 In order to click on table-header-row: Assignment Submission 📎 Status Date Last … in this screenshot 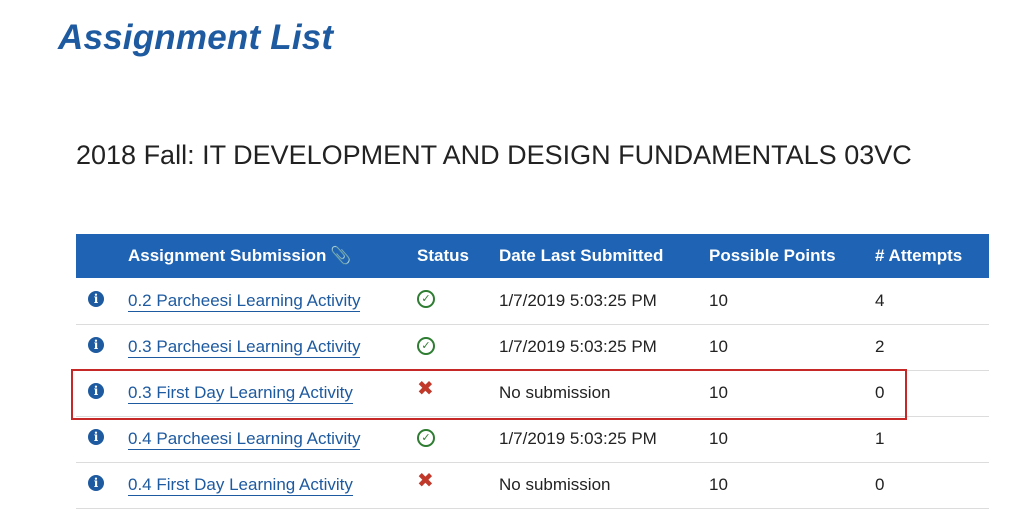, I will do `click(532, 256)`.